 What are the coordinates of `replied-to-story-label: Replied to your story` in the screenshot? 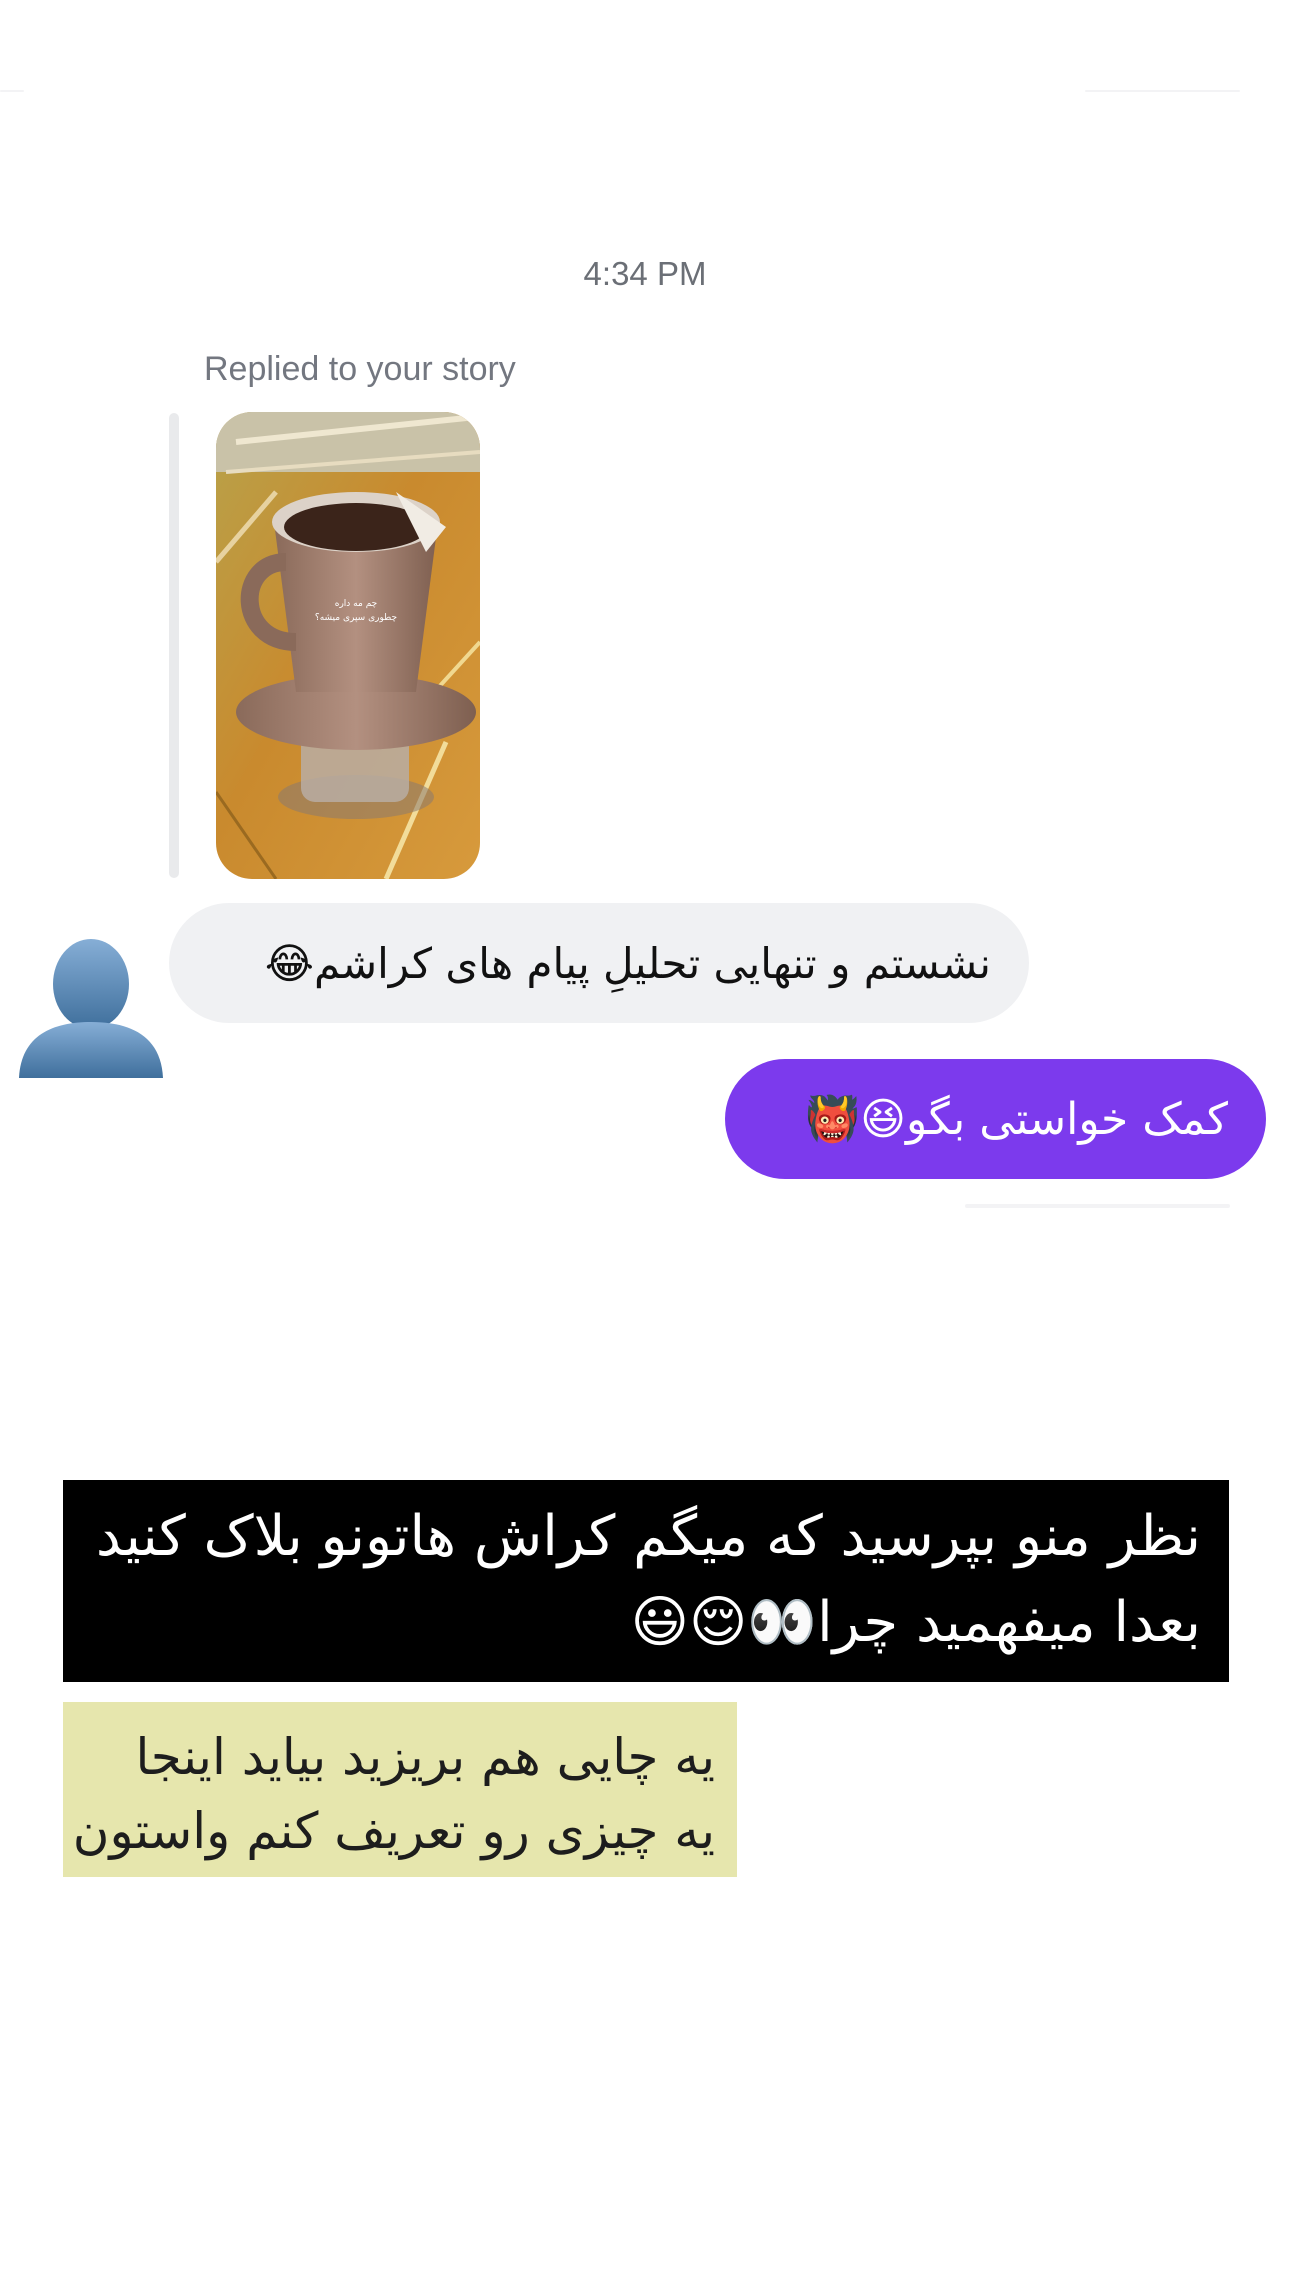 It's located at (360, 369).